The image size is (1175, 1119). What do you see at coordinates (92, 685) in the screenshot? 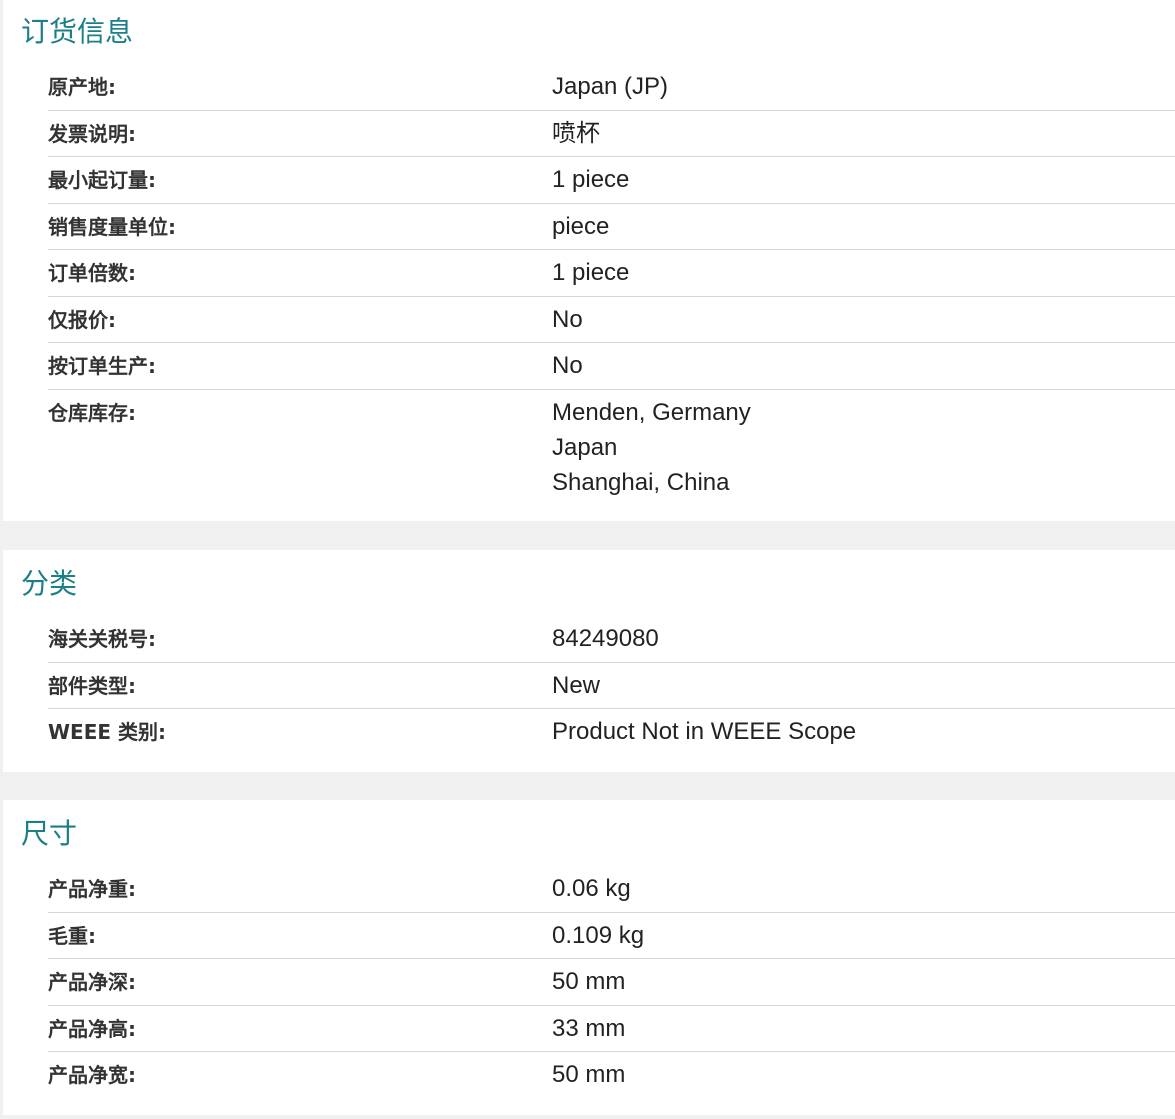
I see `row-label: 部件类型:` at bounding box center [92, 685].